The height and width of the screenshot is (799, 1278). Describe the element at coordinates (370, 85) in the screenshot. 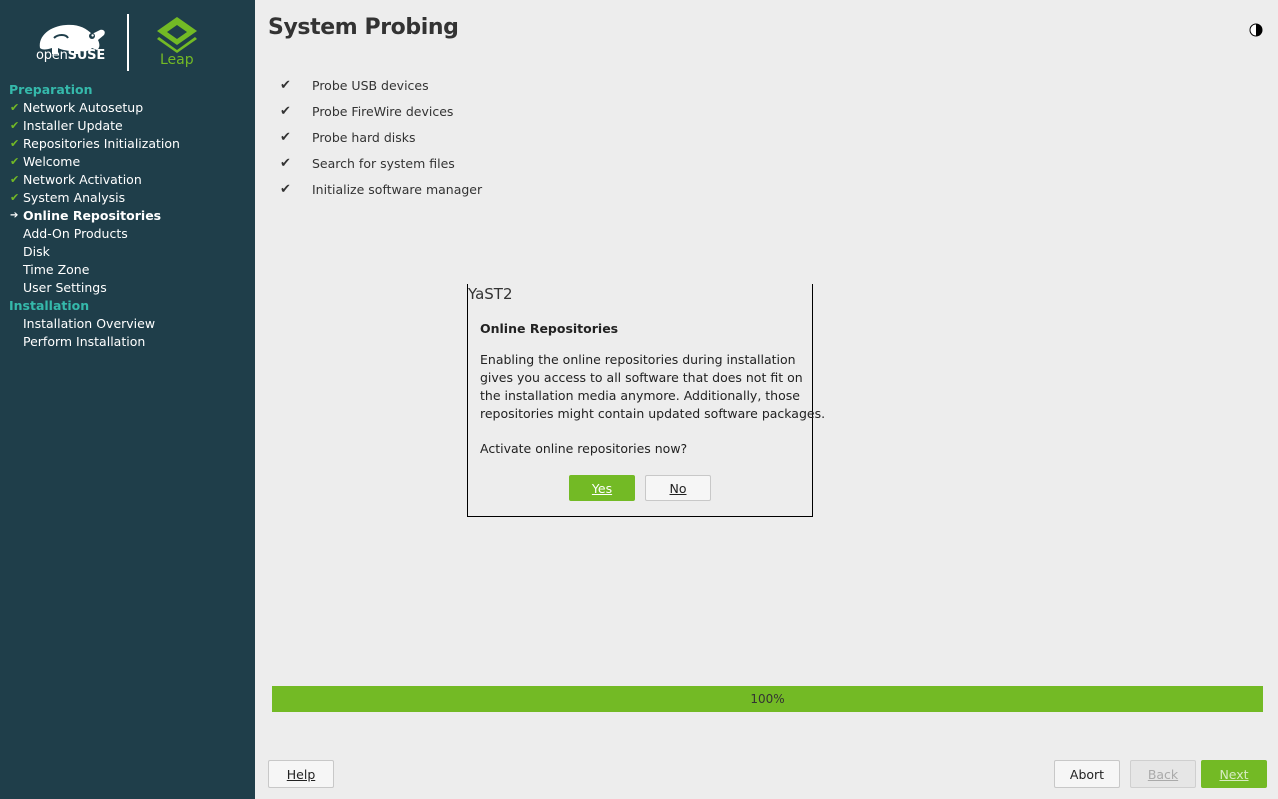

I see `probe-label: Probe USB devices` at that location.